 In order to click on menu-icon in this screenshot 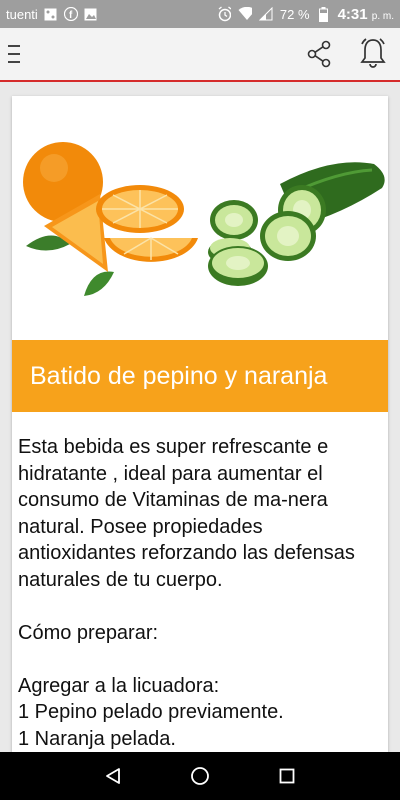, I will do `click(18, 54)`.